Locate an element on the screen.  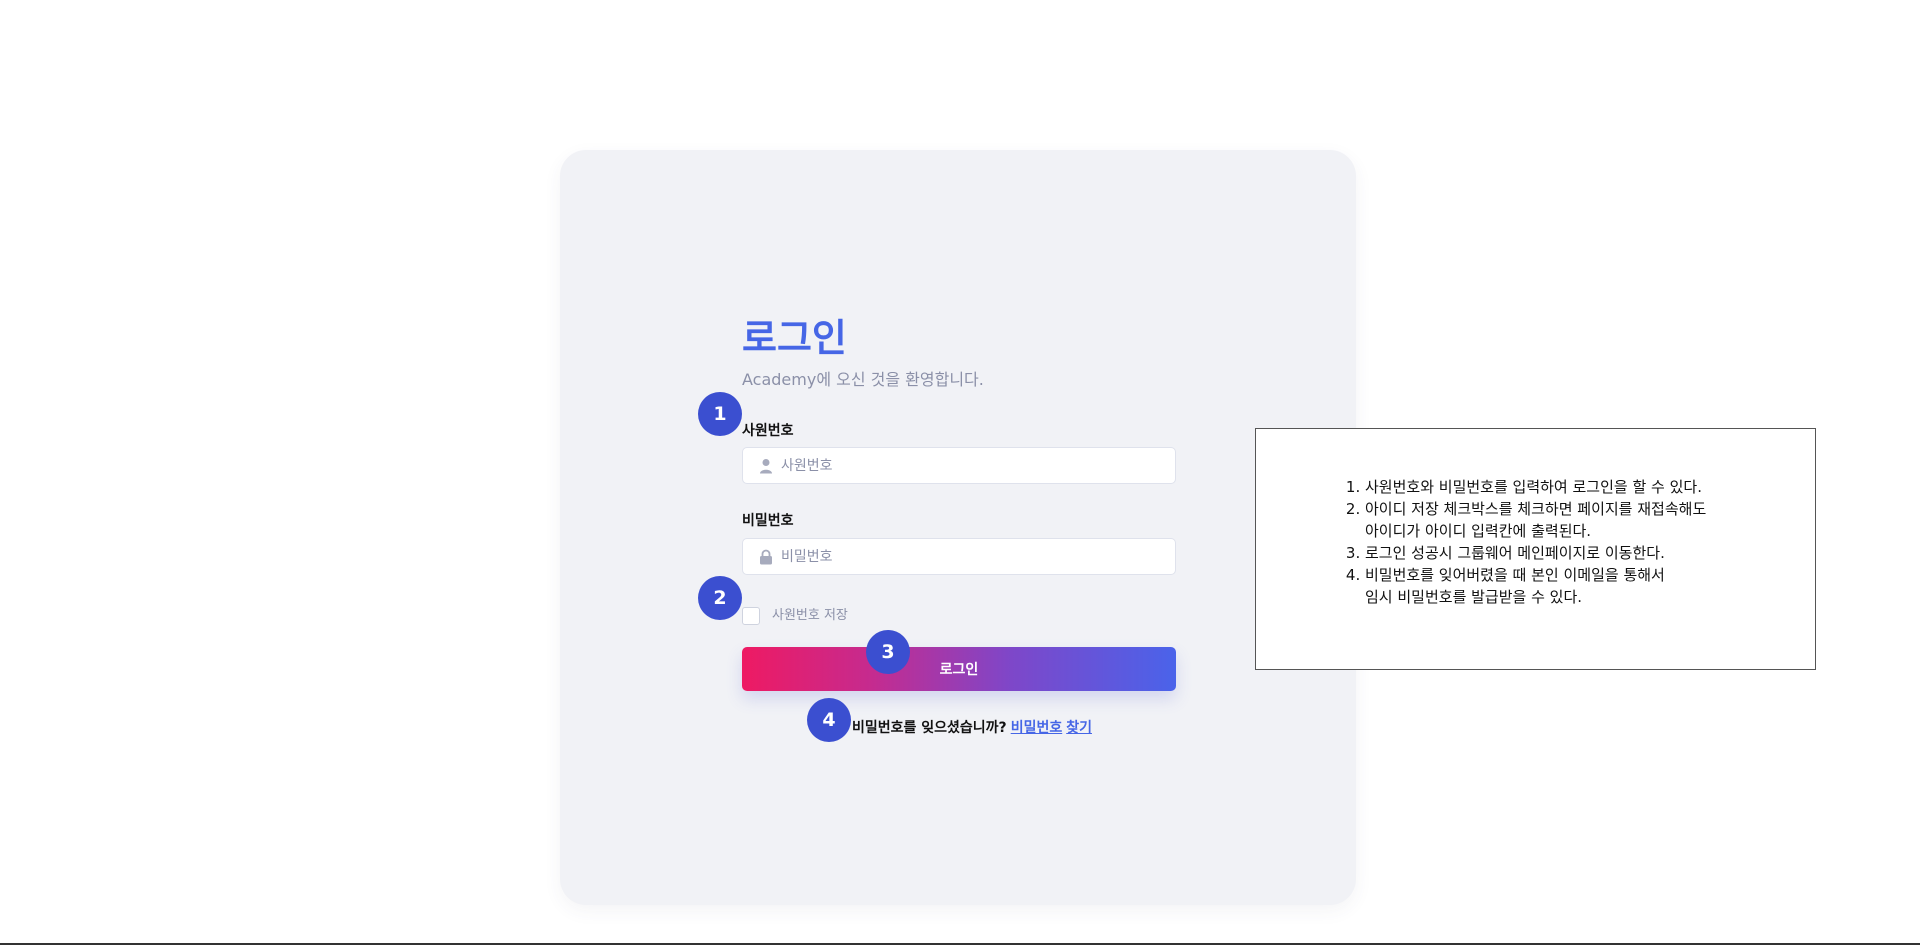
remember-checkbox is located at coordinates (751, 616).